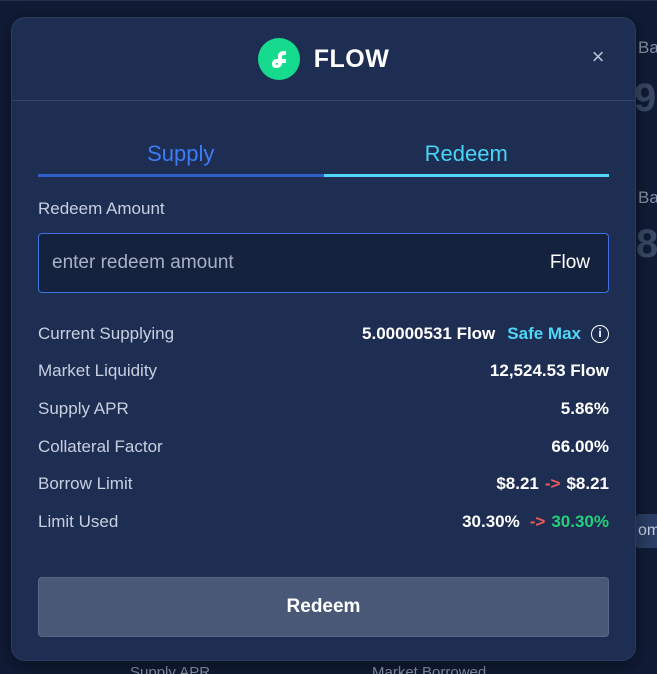 The width and height of the screenshot is (657, 674). What do you see at coordinates (106, 333) in the screenshot?
I see `detail-label: Current Supplying` at bounding box center [106, 333].